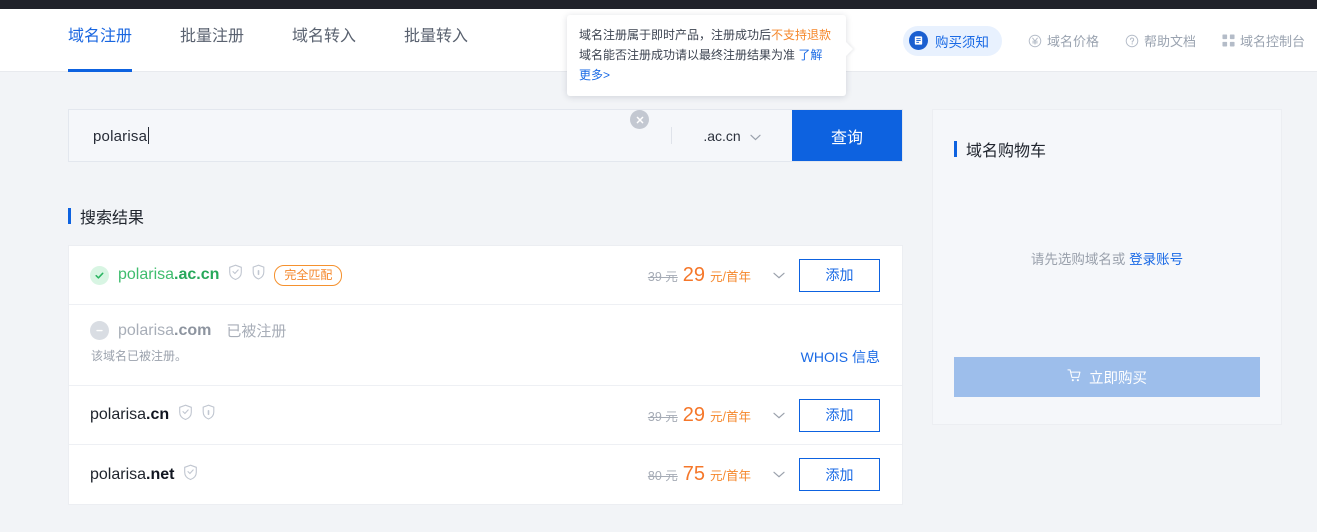 The height and width of the screenshot is (532, 1317). Describe the element at coordinates (961, 42) in the screenshot. I see `purchase-notice-label: 购买须知` at that location.